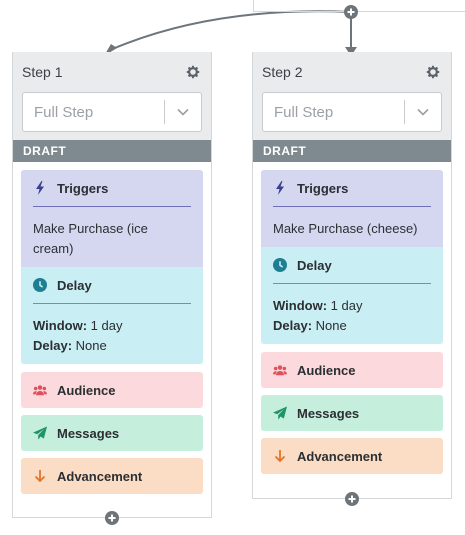  I want to click on step-title: Step 2, so click(282, 72).